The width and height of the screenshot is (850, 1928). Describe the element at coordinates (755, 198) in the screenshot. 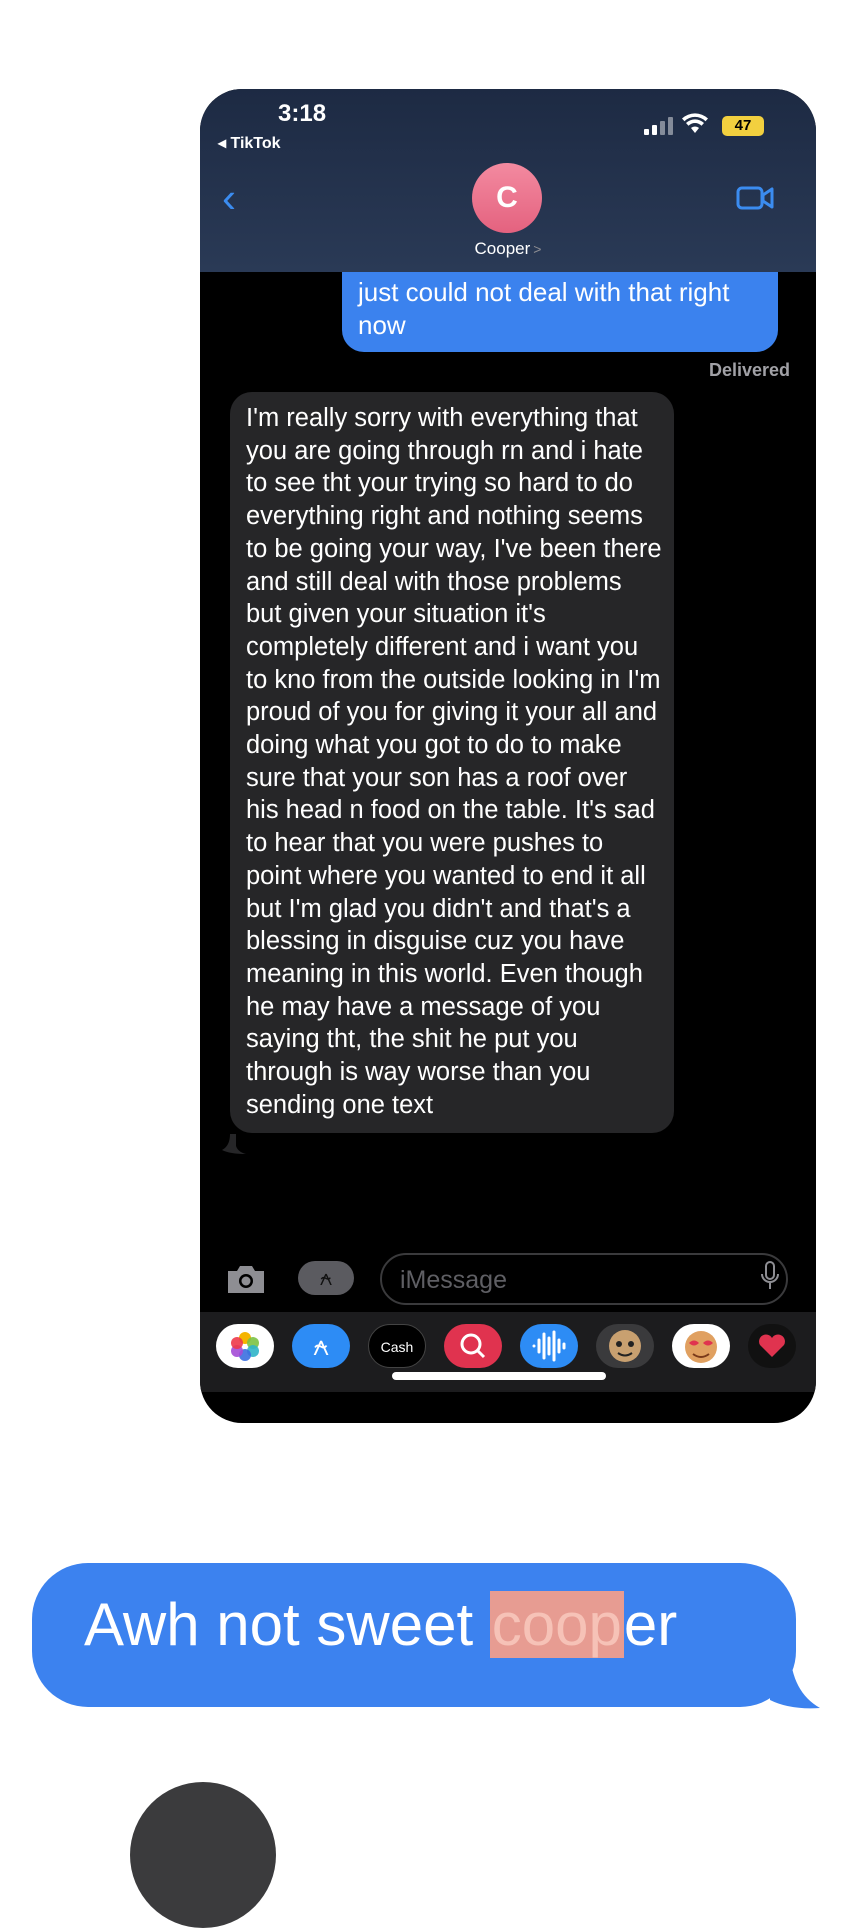

I see `facetime-video-icon` at that location.